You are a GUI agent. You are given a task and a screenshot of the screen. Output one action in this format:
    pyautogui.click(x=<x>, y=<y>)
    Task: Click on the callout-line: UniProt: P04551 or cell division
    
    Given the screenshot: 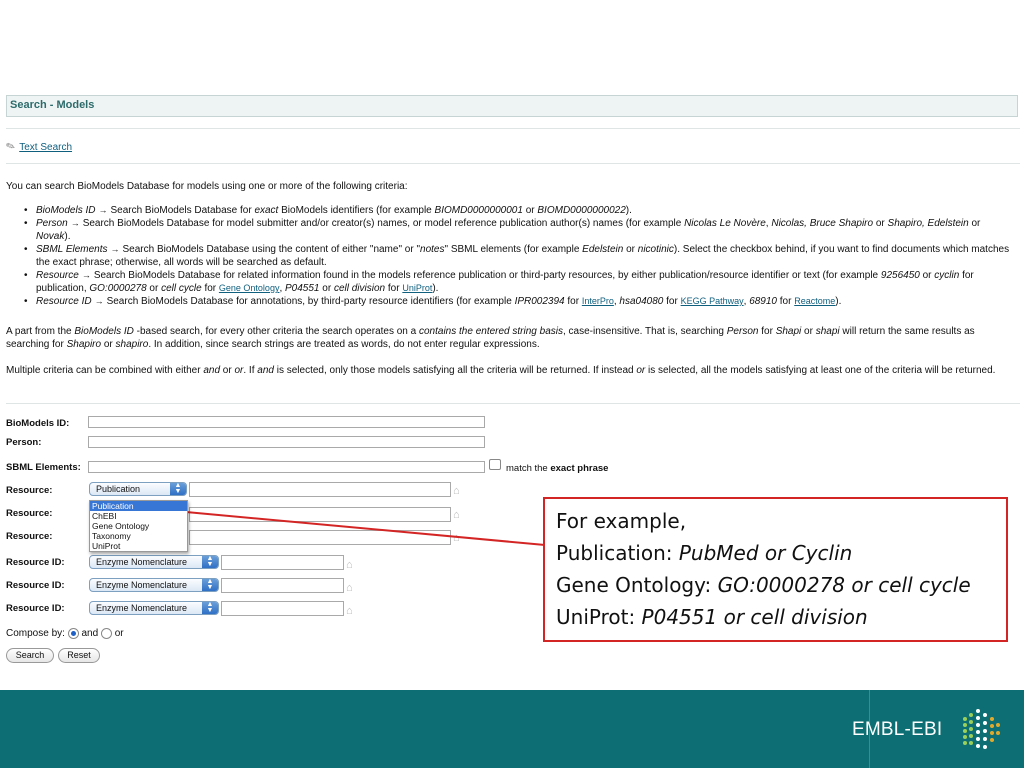 What is the action you would take?
    pyautogui.click(x=712, y=617)
    